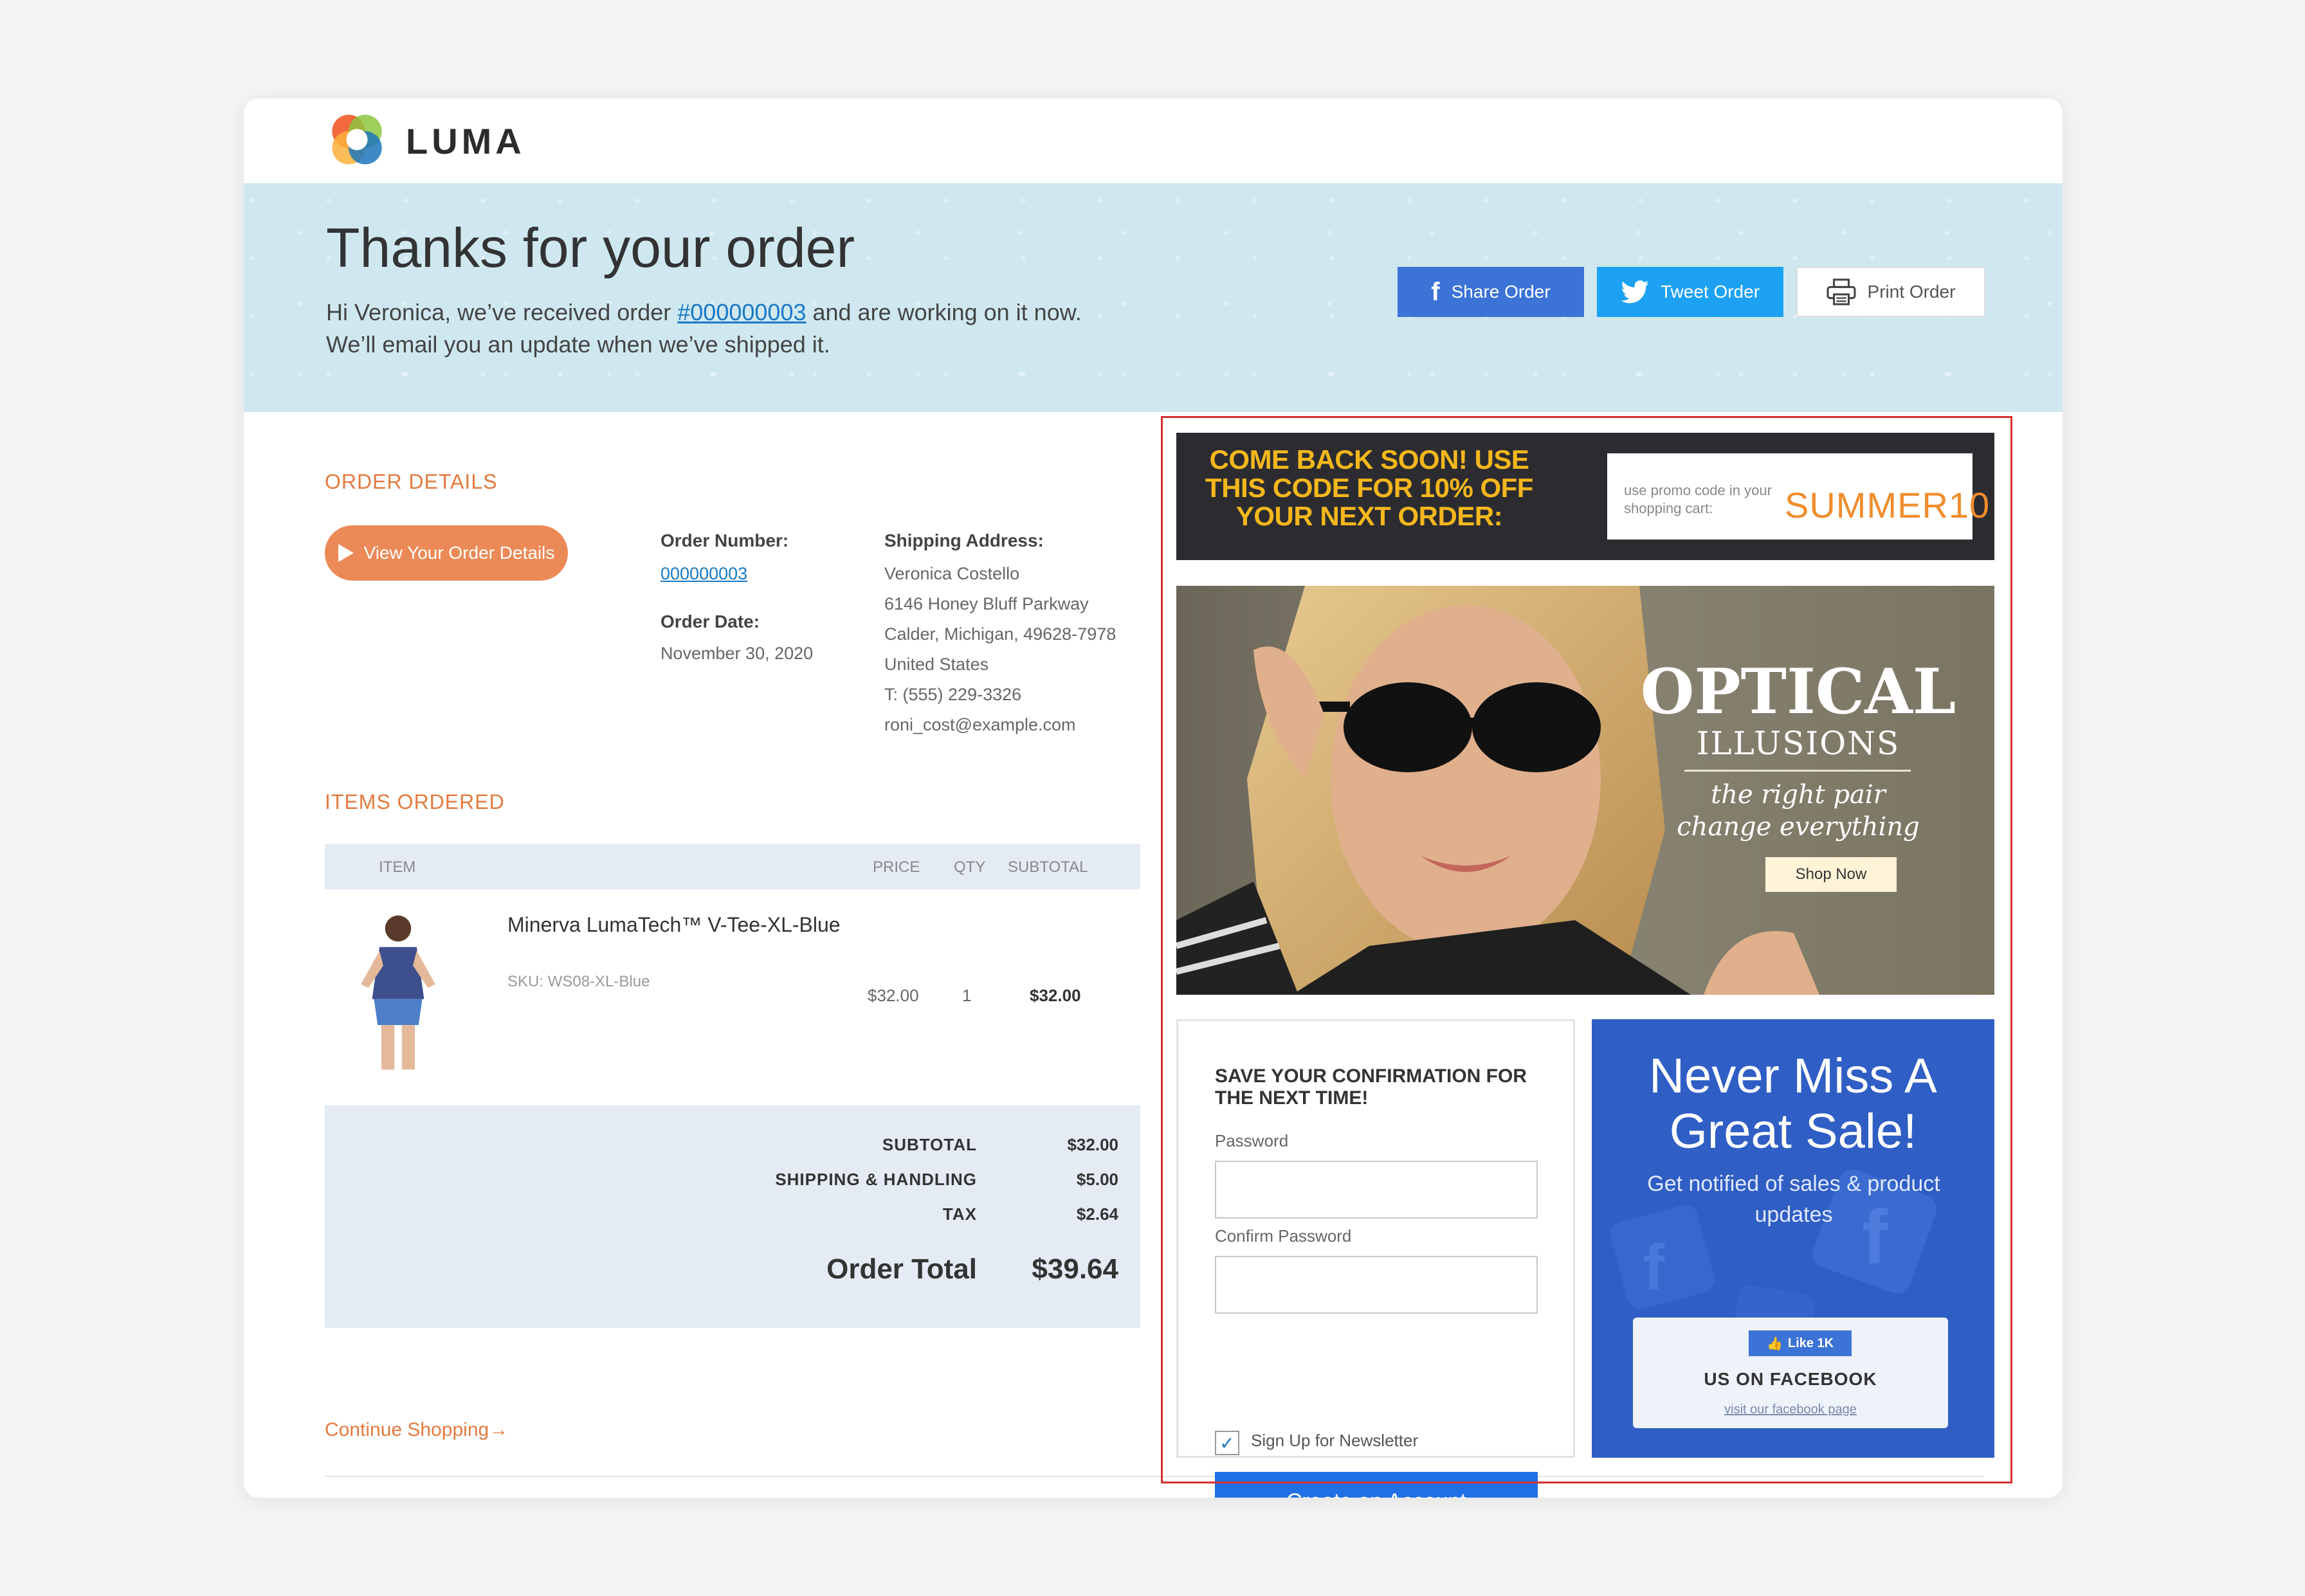  I want to click on product-name: Minerva LumaTech™ V-Tee-XL-Blue, so click(681, 925).